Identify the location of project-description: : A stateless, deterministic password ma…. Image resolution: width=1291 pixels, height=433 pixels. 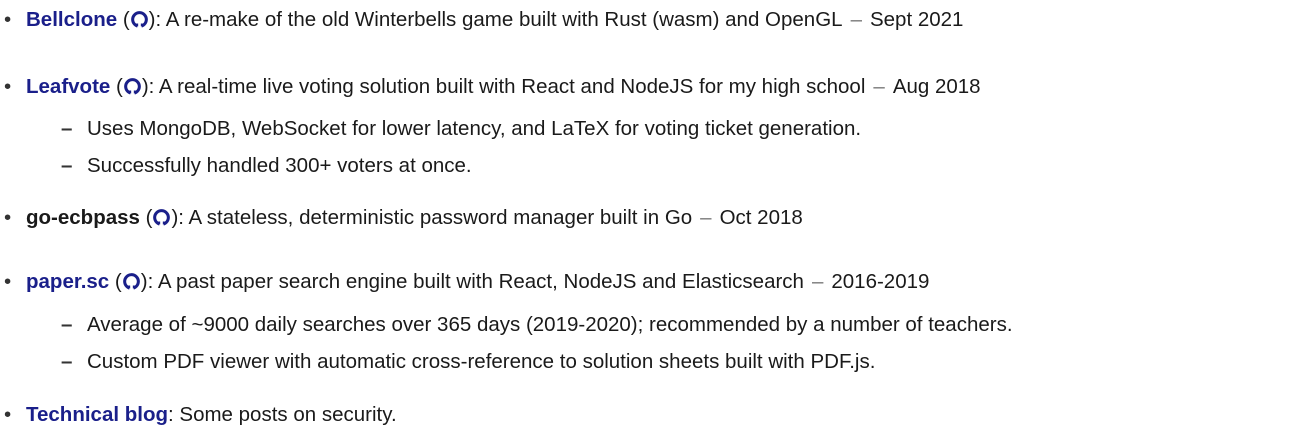
(435, 217).